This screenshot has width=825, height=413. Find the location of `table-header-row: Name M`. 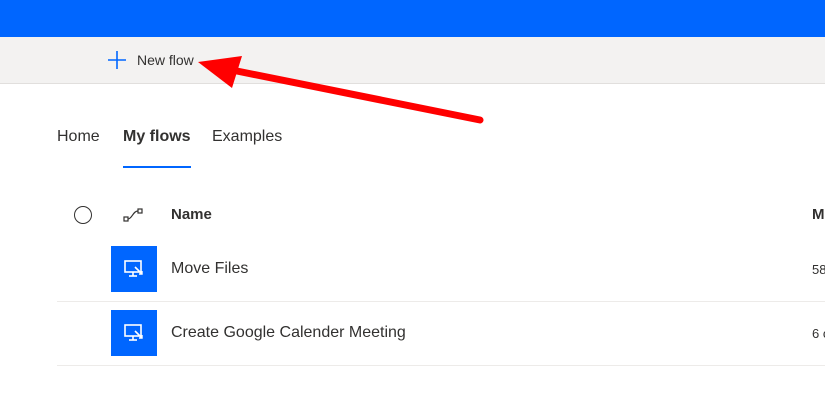

table-header-row: Name M is located at coordinates (441, 216).